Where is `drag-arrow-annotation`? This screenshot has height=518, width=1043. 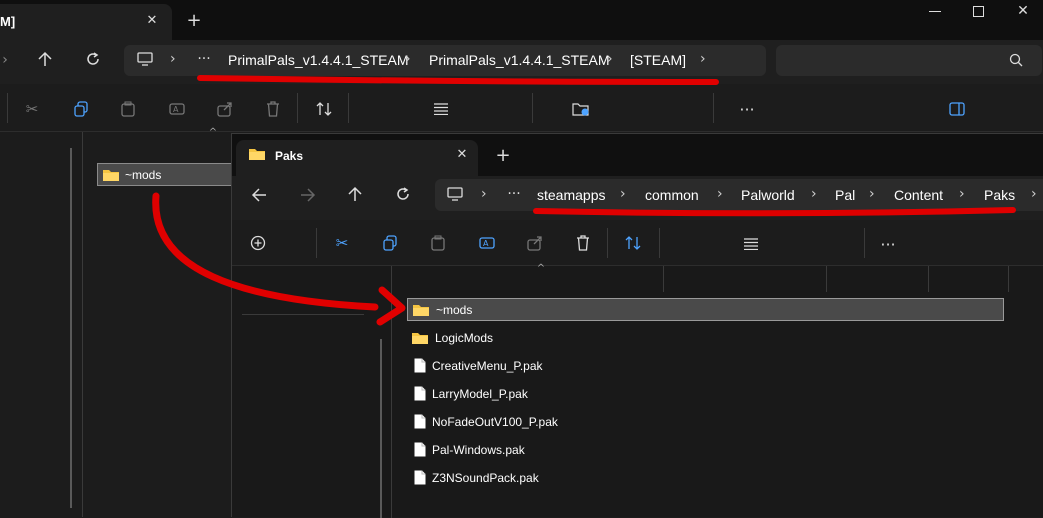
drag-arrow-annotation is located at coordinates (265, 251).